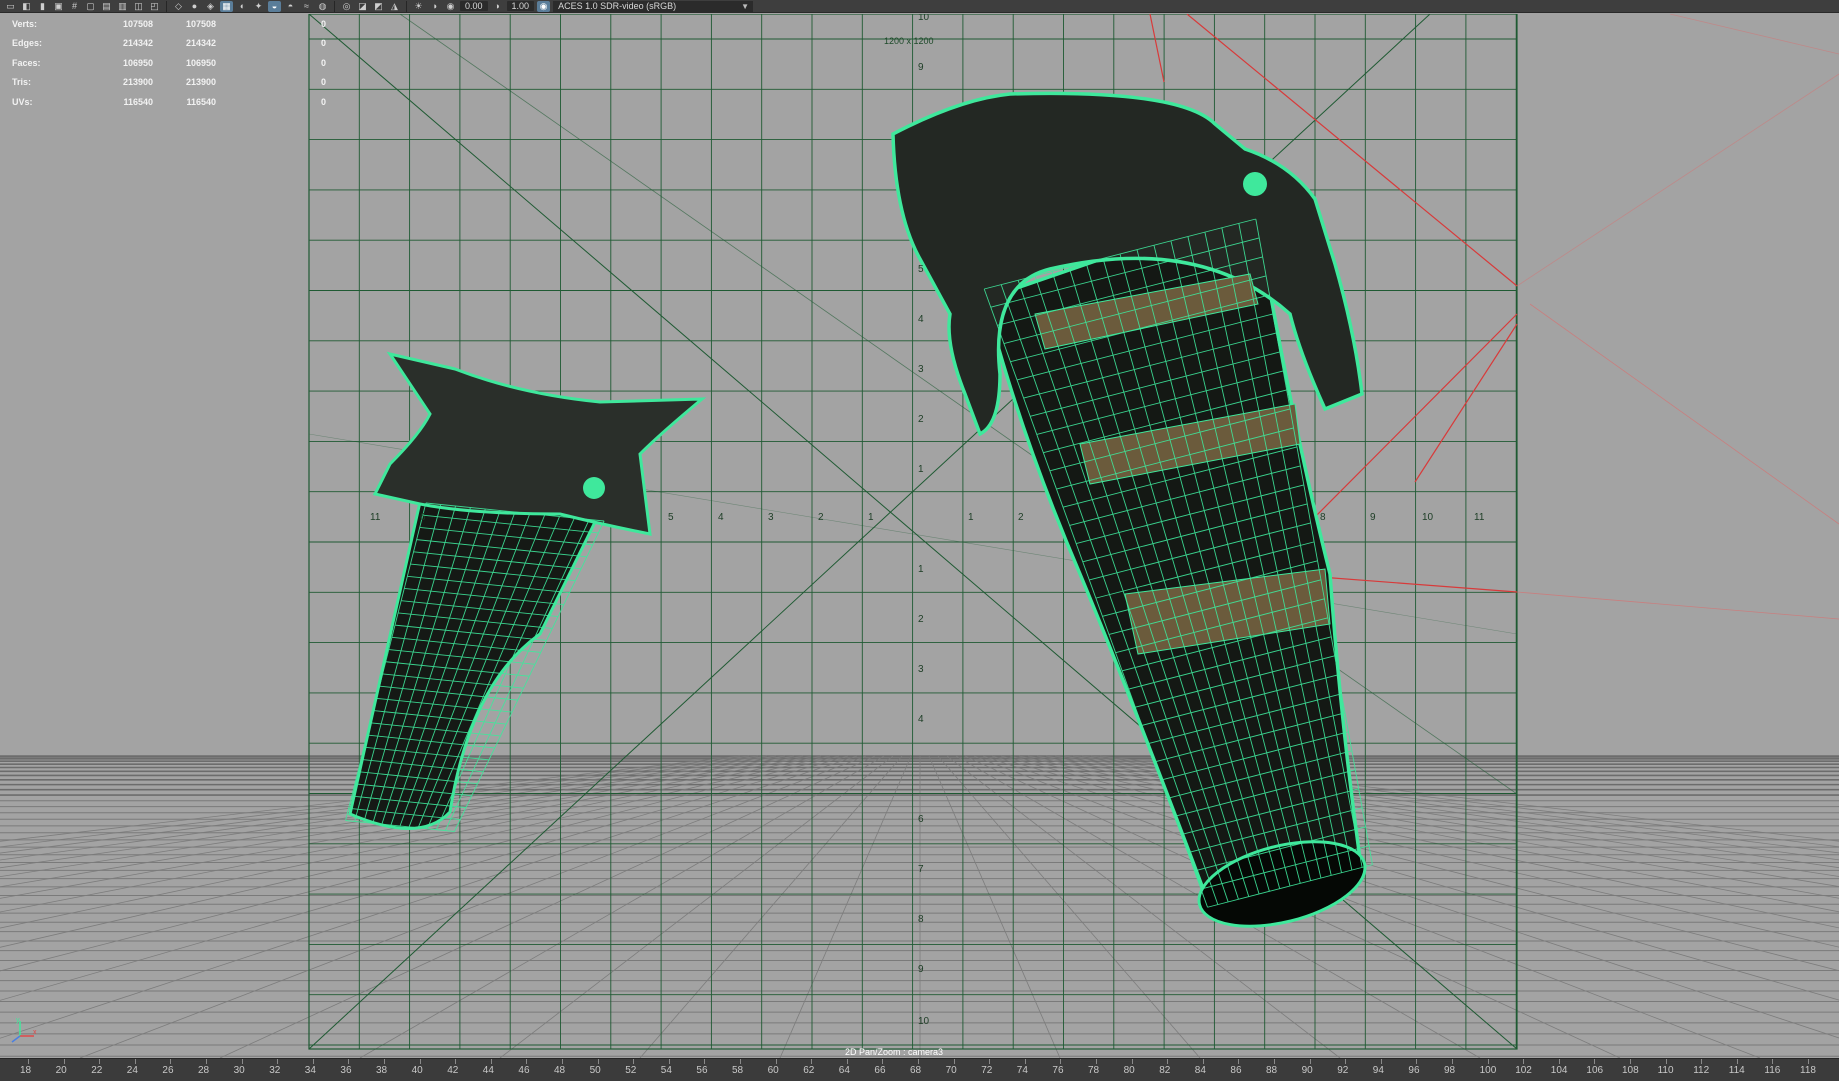  What do you see at coordinates (362, 6) in the screenshot?
I see `xray-icon: ◪` at bounding box center [362, 6].